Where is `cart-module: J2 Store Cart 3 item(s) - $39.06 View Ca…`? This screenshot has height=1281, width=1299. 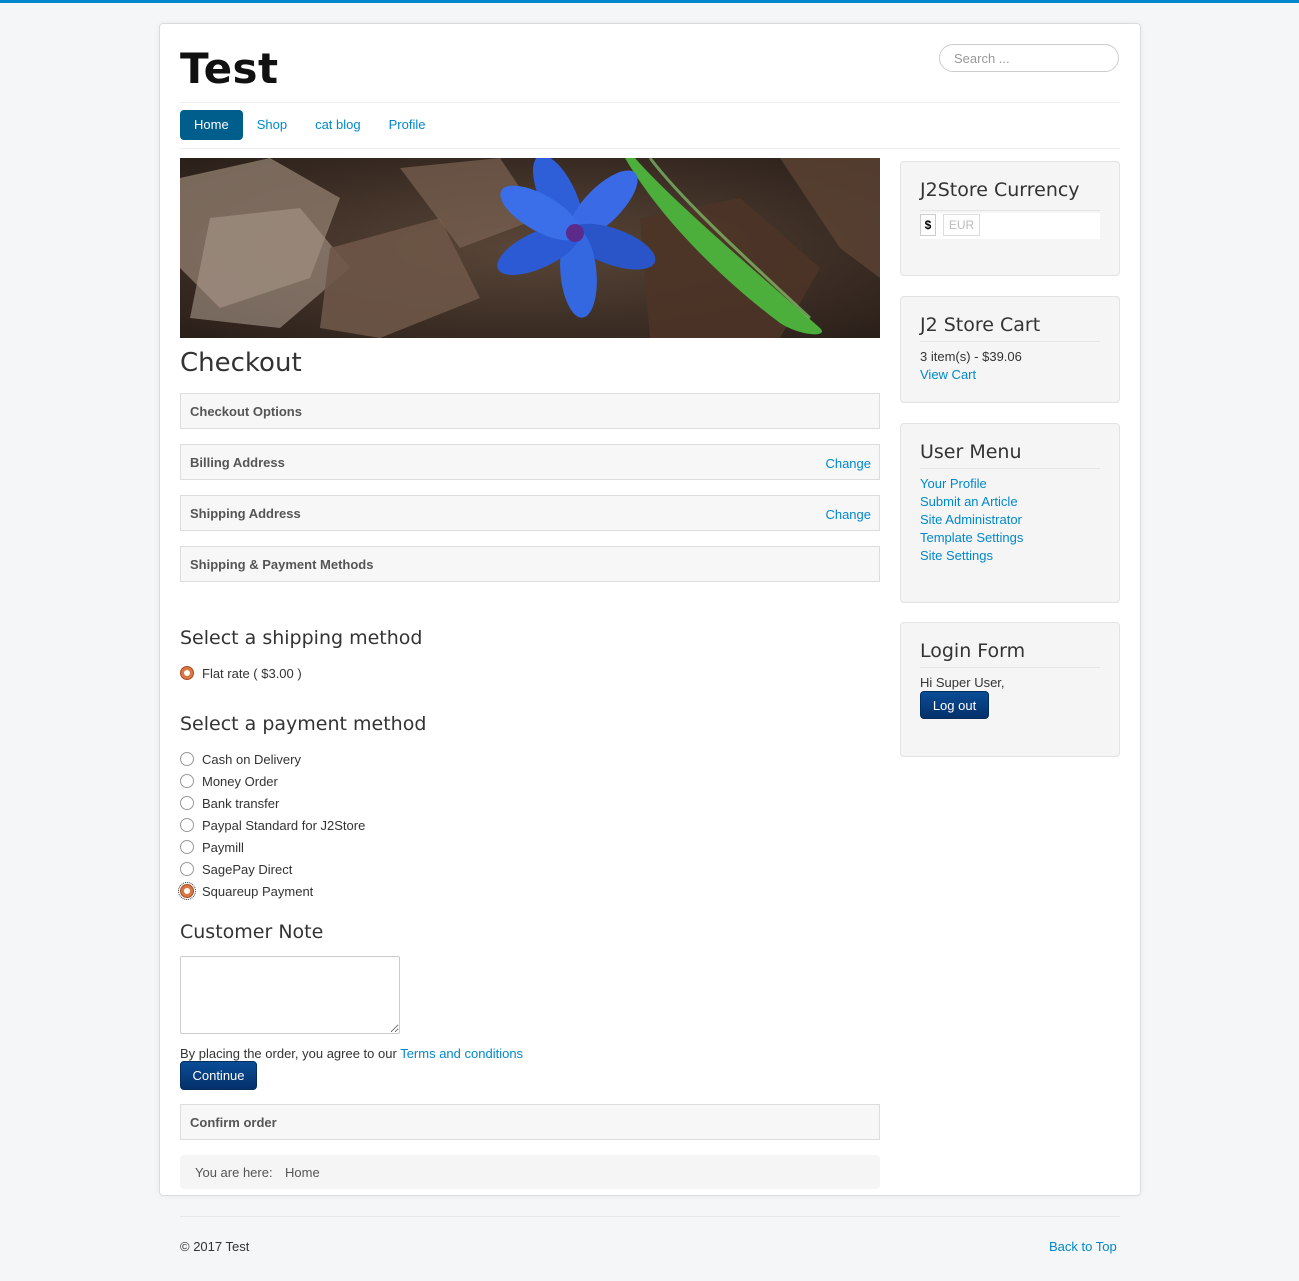 cart-module: J2 Store Cart 3 item(s) - $39.06 View Ca… is located at coordinates (1010, 349).